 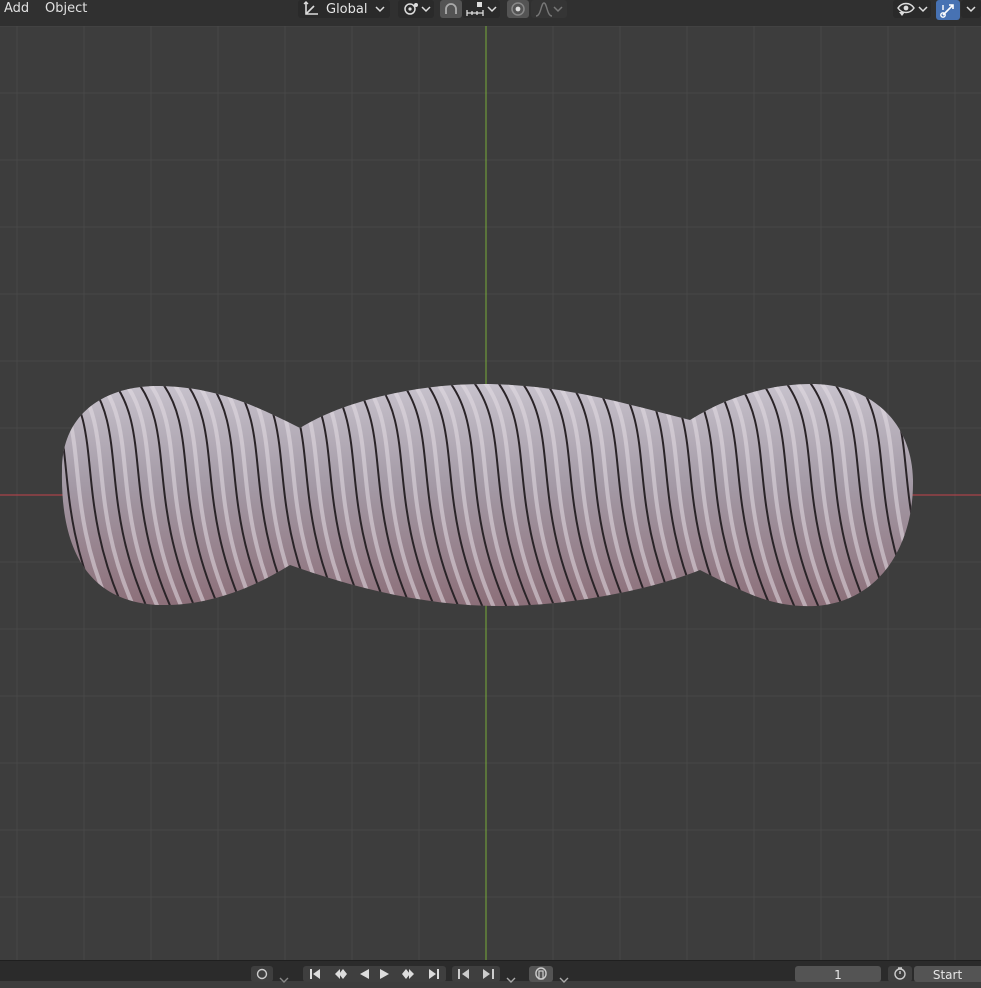 I want to click on timeline-header: 1 Start, so click(x=490, y=971).